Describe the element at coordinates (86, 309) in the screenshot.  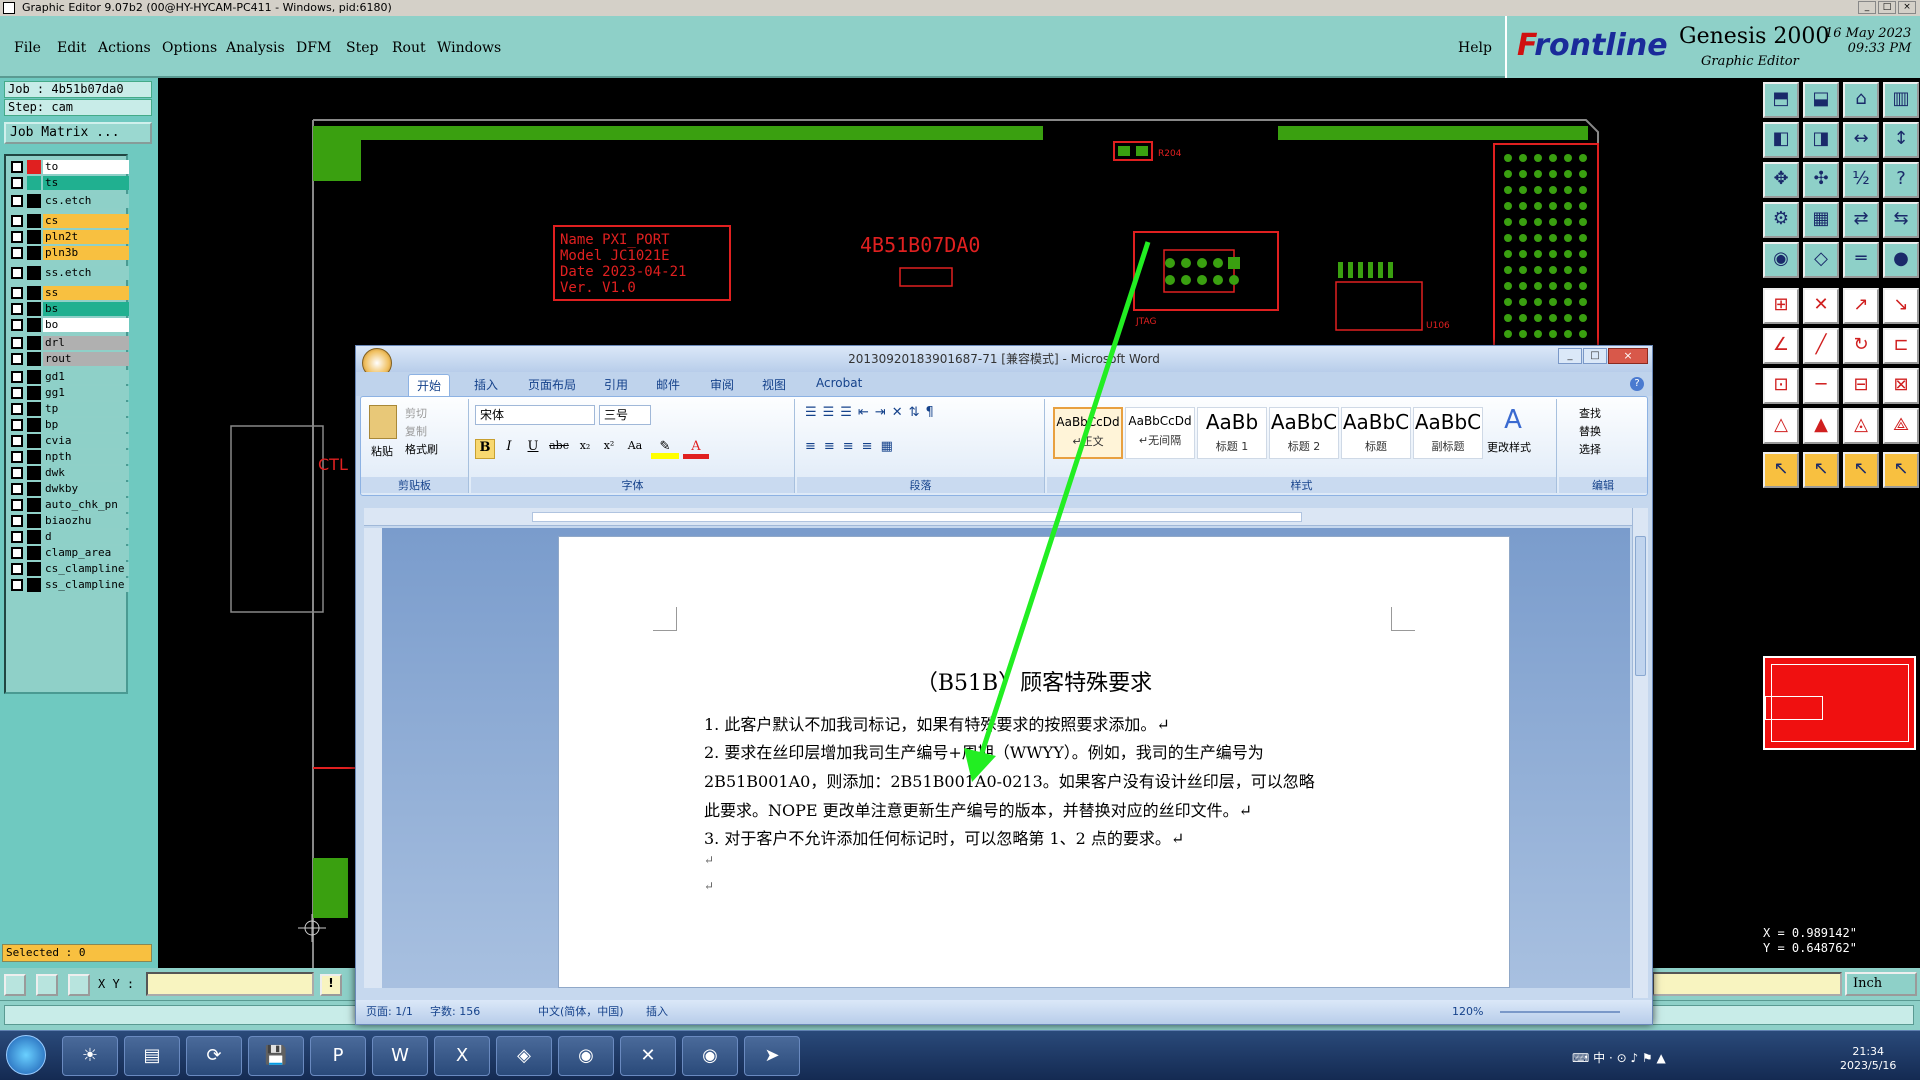
I see `layer-name: bs` at that location.